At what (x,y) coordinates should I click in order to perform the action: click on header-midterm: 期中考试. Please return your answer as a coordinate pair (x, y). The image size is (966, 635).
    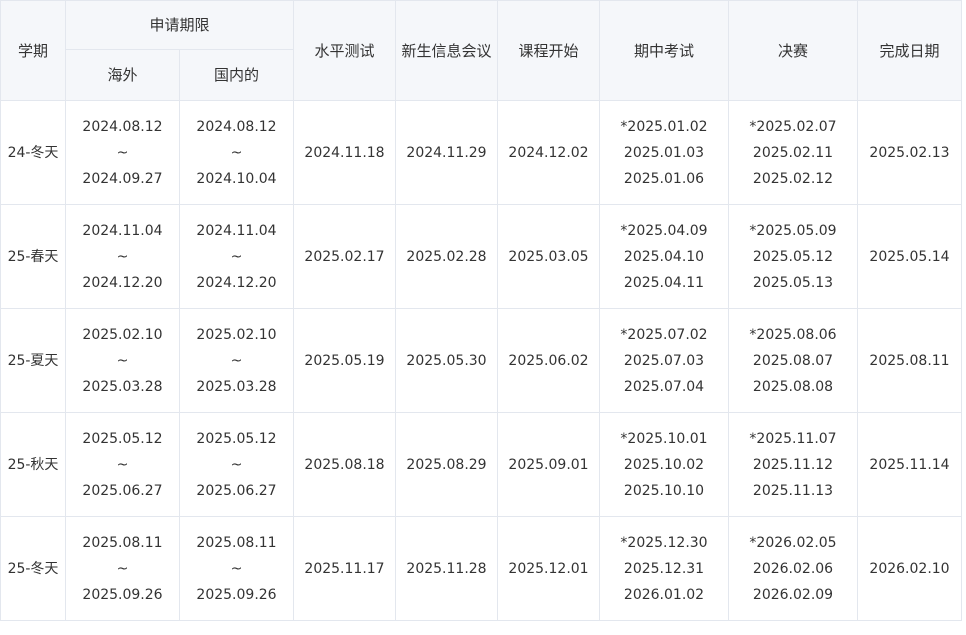
    Looking at the image, I should click on (664, 50).